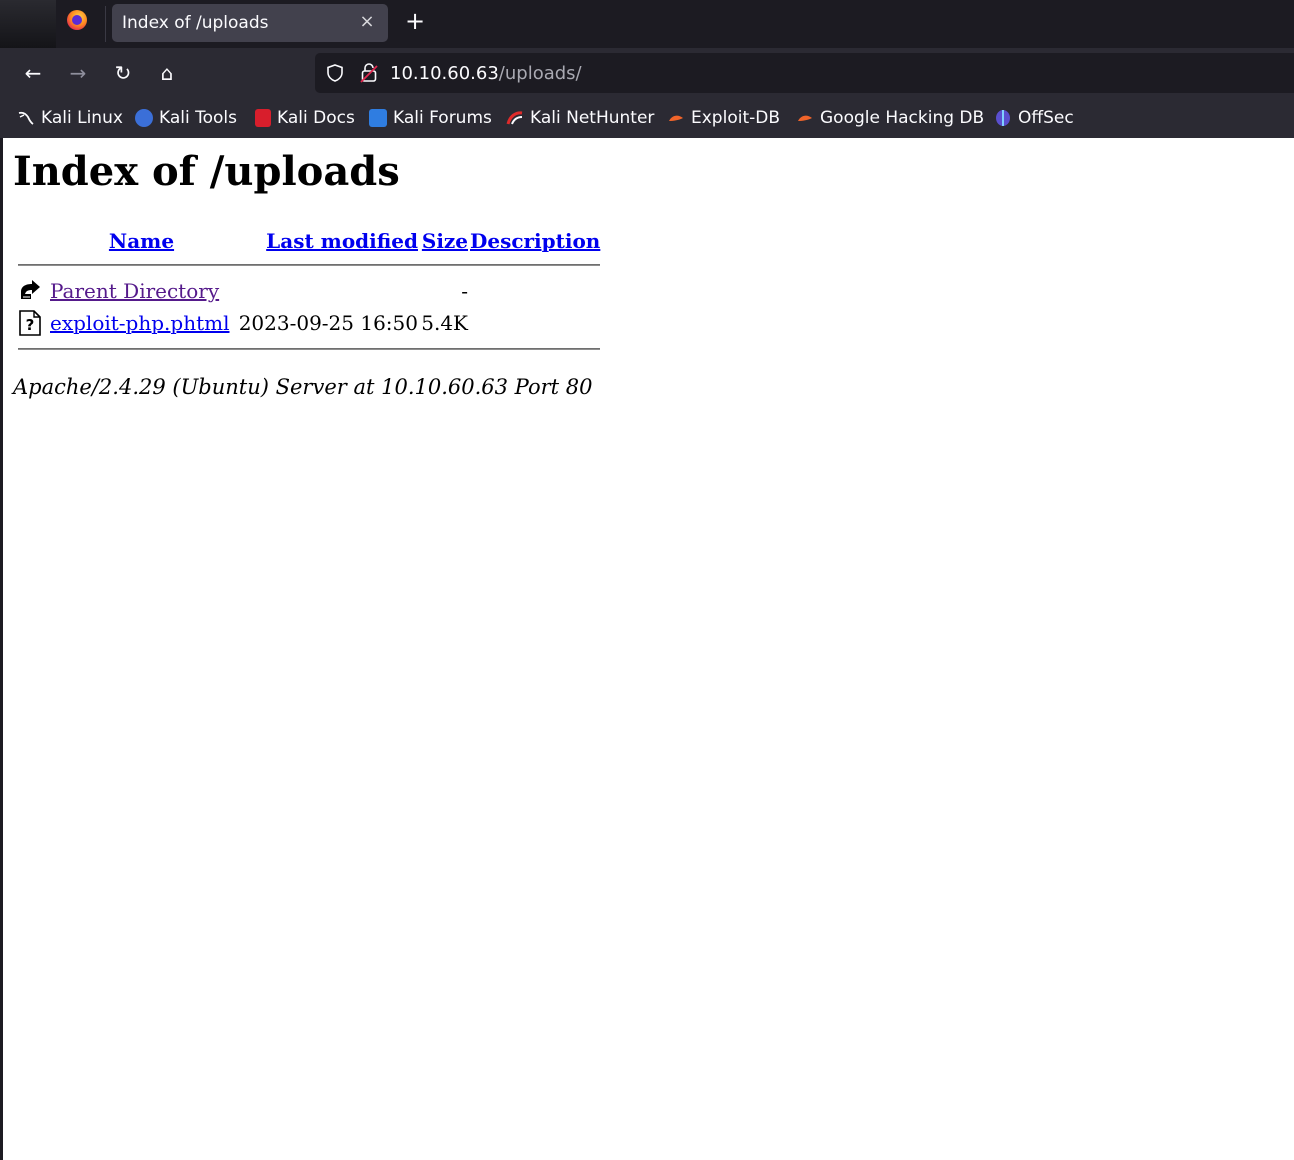 The image size is (1294, 1160). I want to click on bookmark-kali-tools: Kali Tools, so click(186, 118).